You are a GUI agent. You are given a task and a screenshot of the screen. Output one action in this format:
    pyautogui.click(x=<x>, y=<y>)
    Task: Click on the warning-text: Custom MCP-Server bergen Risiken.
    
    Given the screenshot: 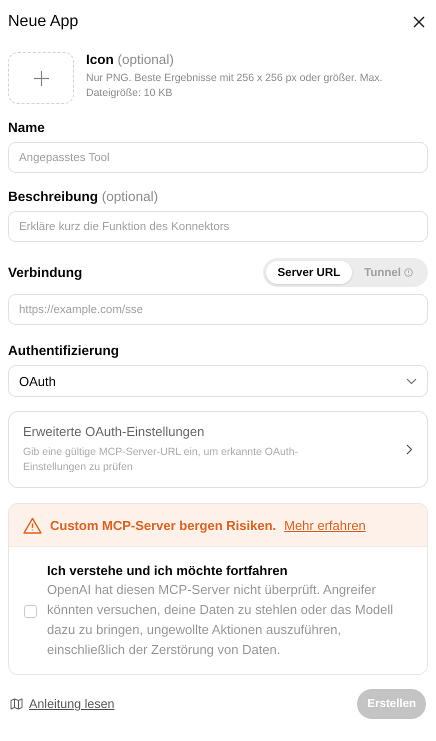 What is the action you would take?
    pyautogui.click(x=163, y=525)
    